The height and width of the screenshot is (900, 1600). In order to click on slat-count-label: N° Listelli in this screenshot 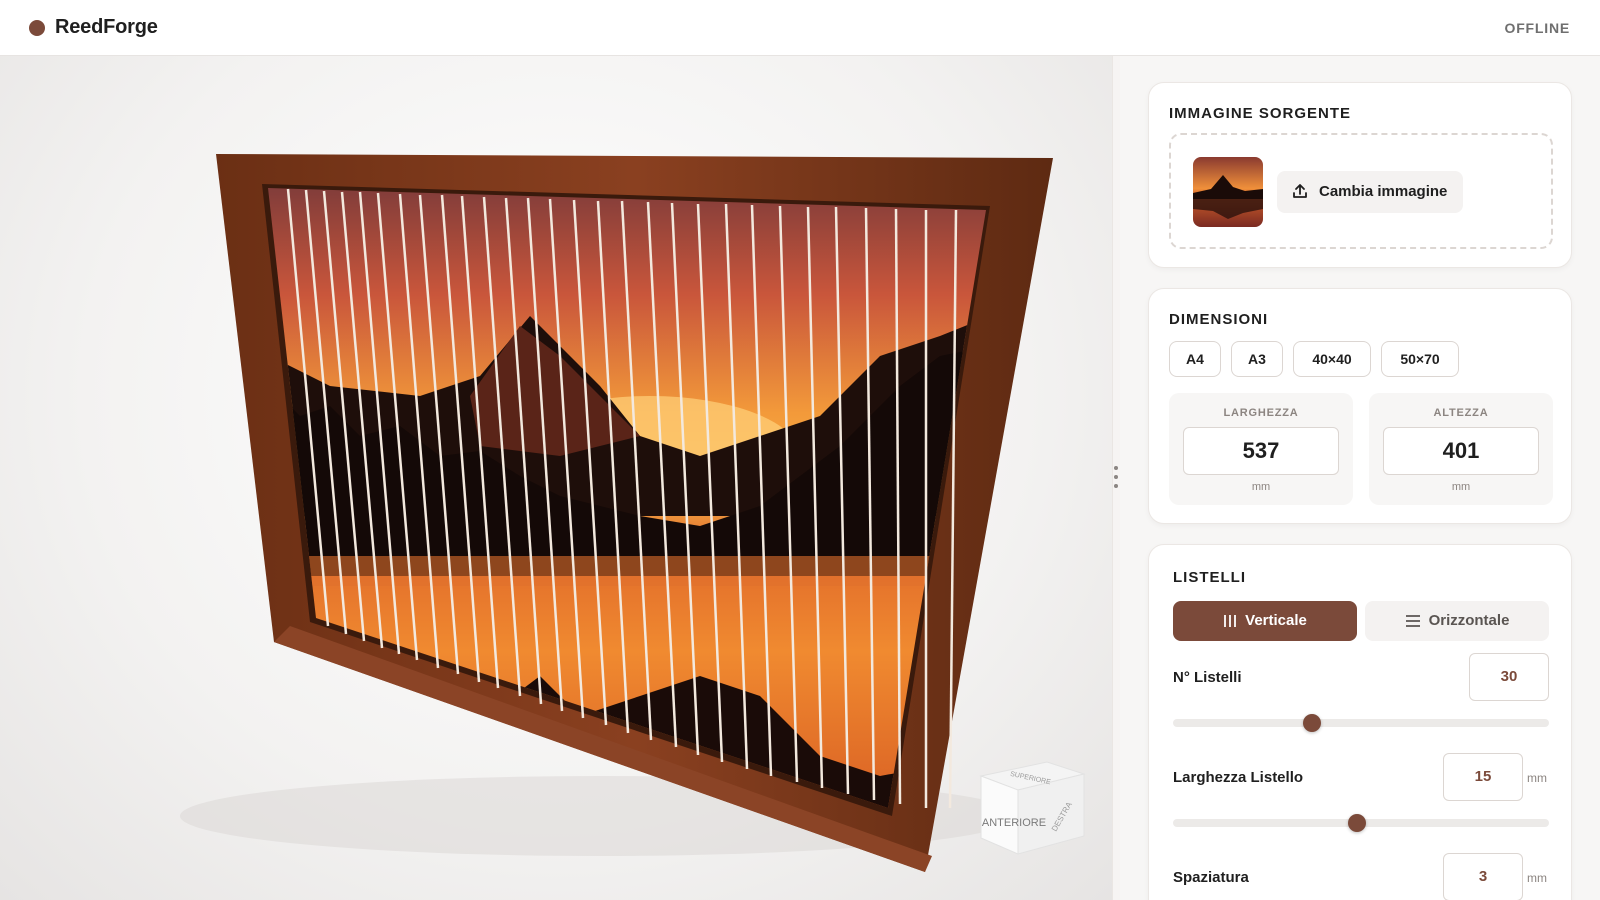, I will do `click(1207, 677)`.